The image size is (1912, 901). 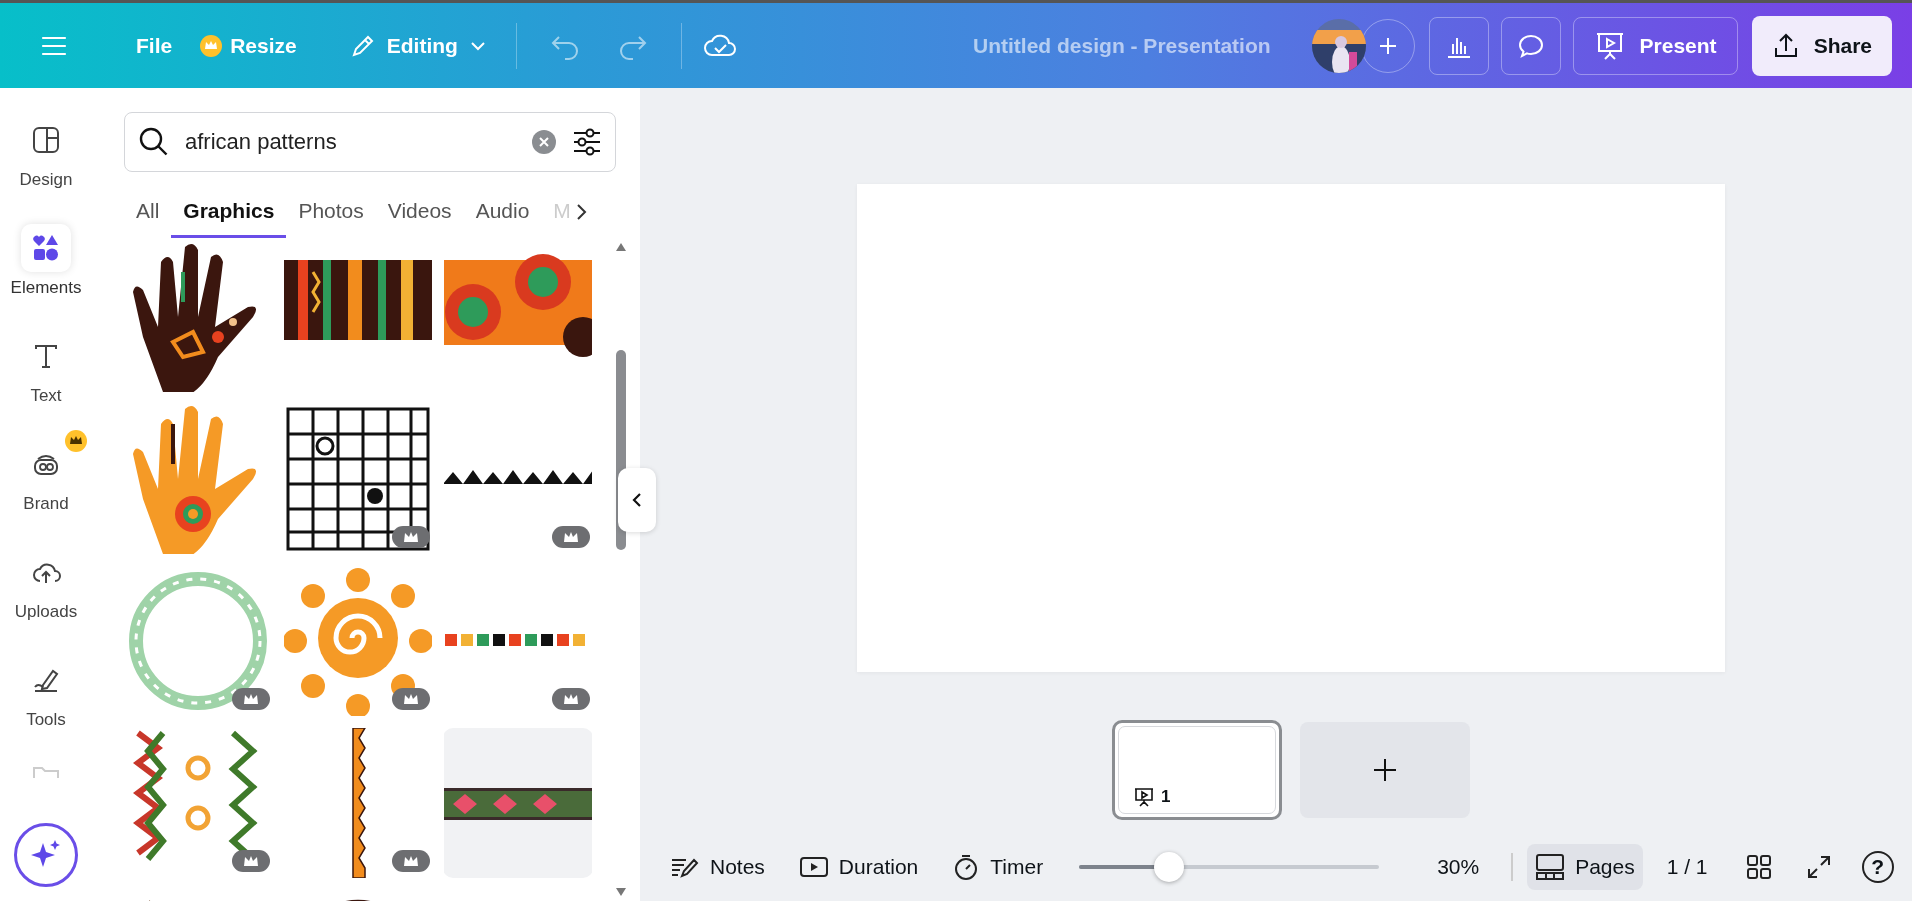 What do you see at coordinates (1144, 797) in the screenshot?
I see `presentation-icon` at bounding box center [1144, 797].